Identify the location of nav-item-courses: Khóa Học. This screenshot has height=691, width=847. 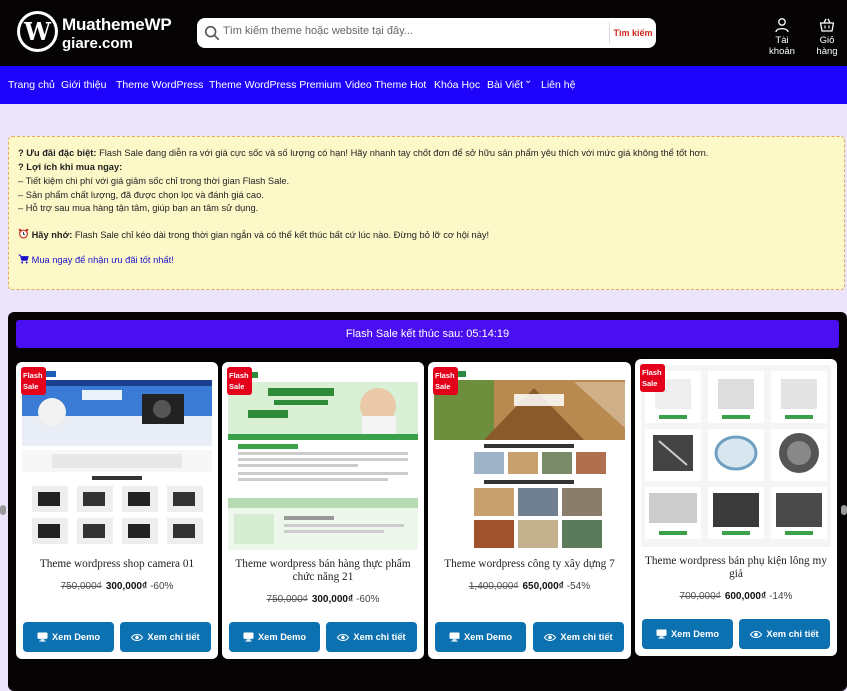
(457, 85).